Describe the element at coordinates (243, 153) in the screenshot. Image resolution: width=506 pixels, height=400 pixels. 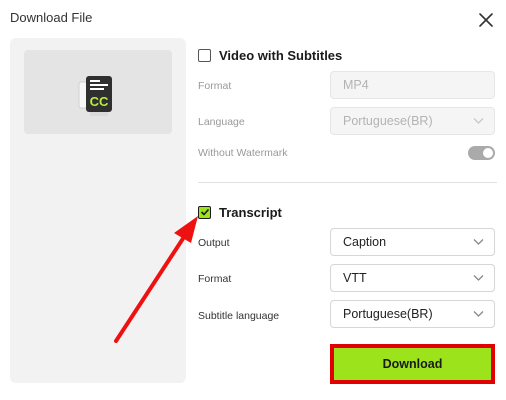
I see `watermark-label: Without Watermark` at that location.